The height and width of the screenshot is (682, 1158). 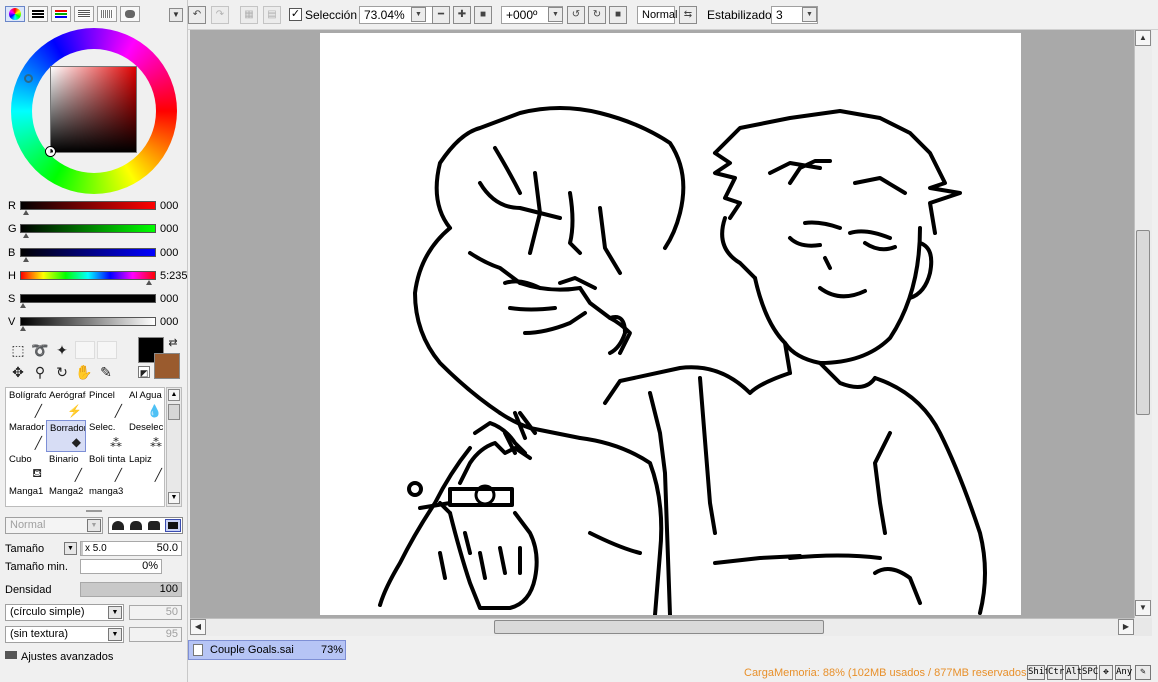 What do you see at coordinates (70, 548) in the screenshot?
I see `size-multiplier-dropdown: ▼` at bounding box center [70, 548].